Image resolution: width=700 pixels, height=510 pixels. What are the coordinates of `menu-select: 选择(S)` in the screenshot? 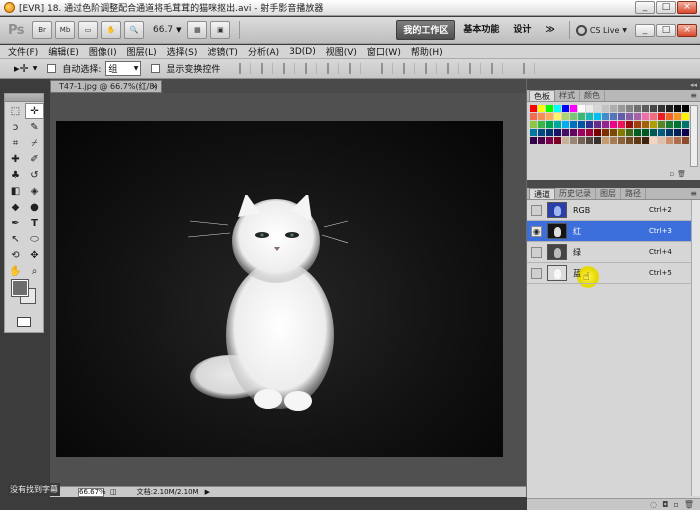 It's located at (182, 51).